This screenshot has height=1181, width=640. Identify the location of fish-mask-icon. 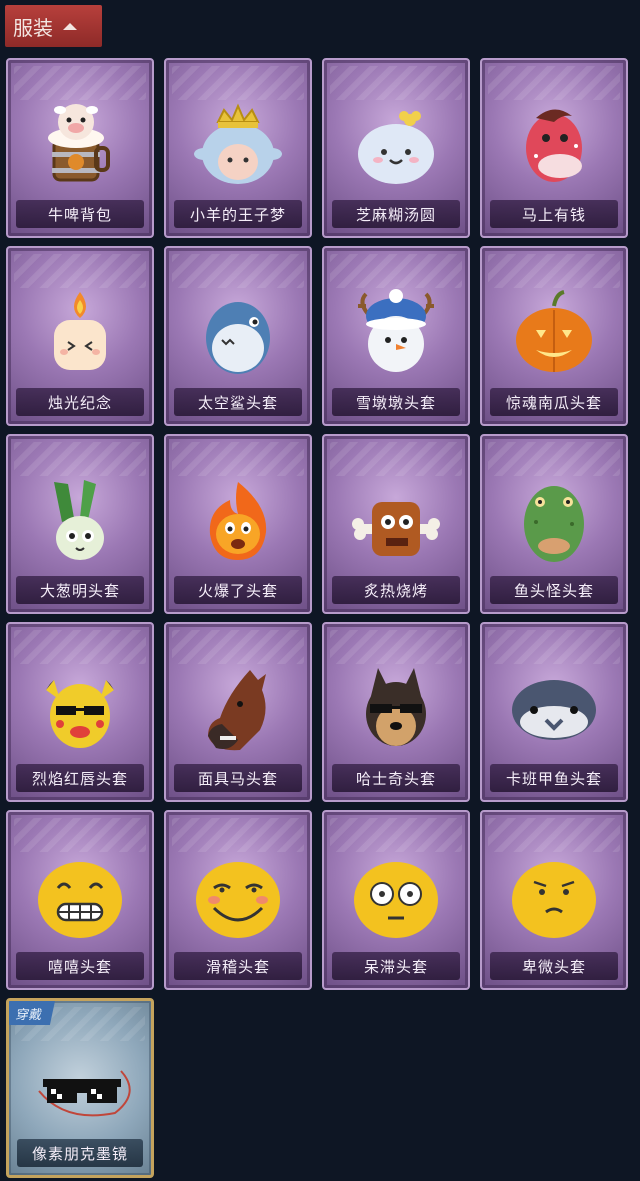
(554, 520).